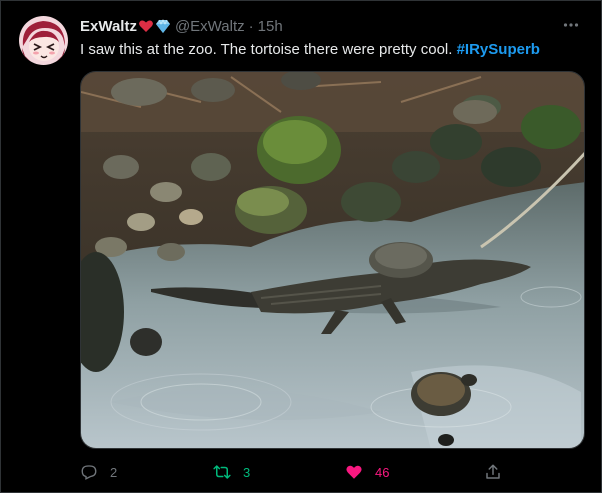 The width and height of the screenshot is (602, 493). What do you see at coordinates (108, 26) in the screenshot?
I see `display-name: ExWaltz` at bounding box center [108, 26].